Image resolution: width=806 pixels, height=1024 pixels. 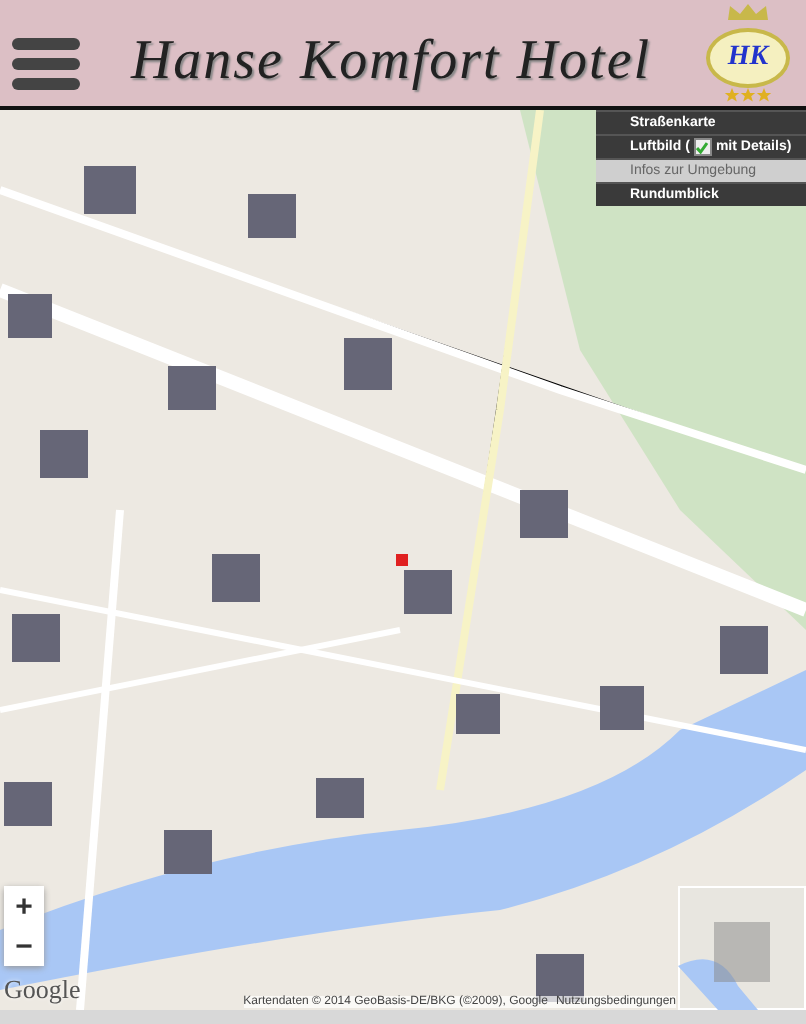 I want to click on zoom-out-button: −, so click(x=24, y=946).